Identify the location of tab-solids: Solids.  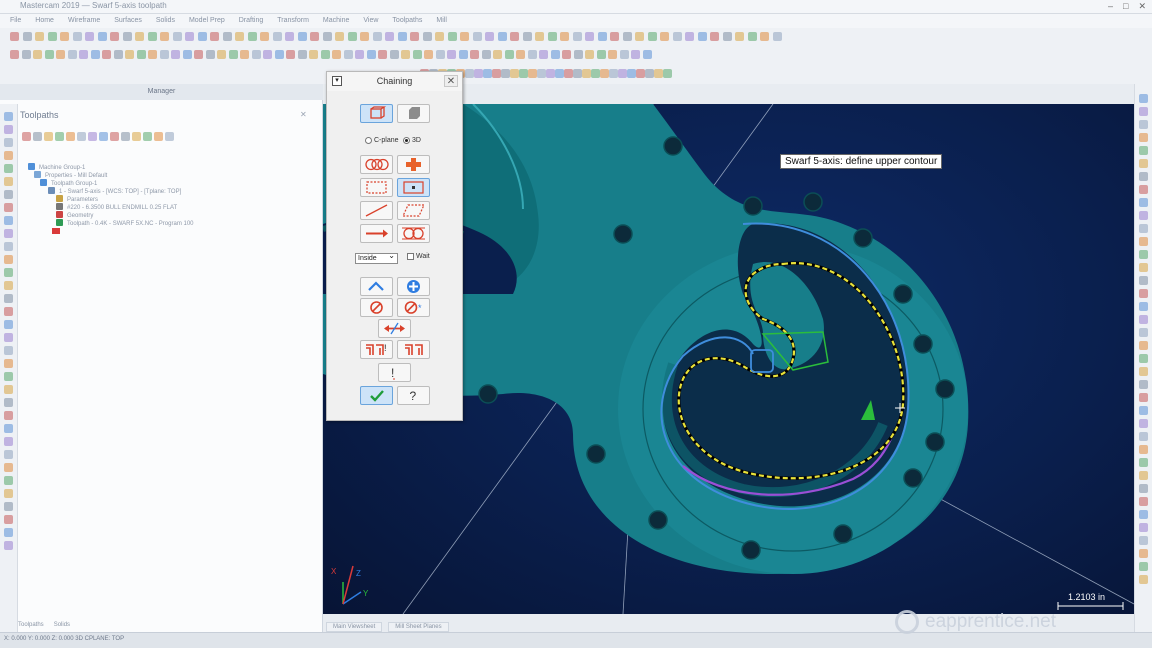
(62, 625).